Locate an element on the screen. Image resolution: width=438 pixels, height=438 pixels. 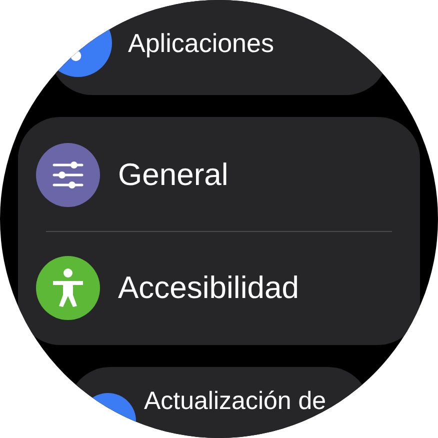
menu-item: Aplicaciones is located at coordinates (201, 43).